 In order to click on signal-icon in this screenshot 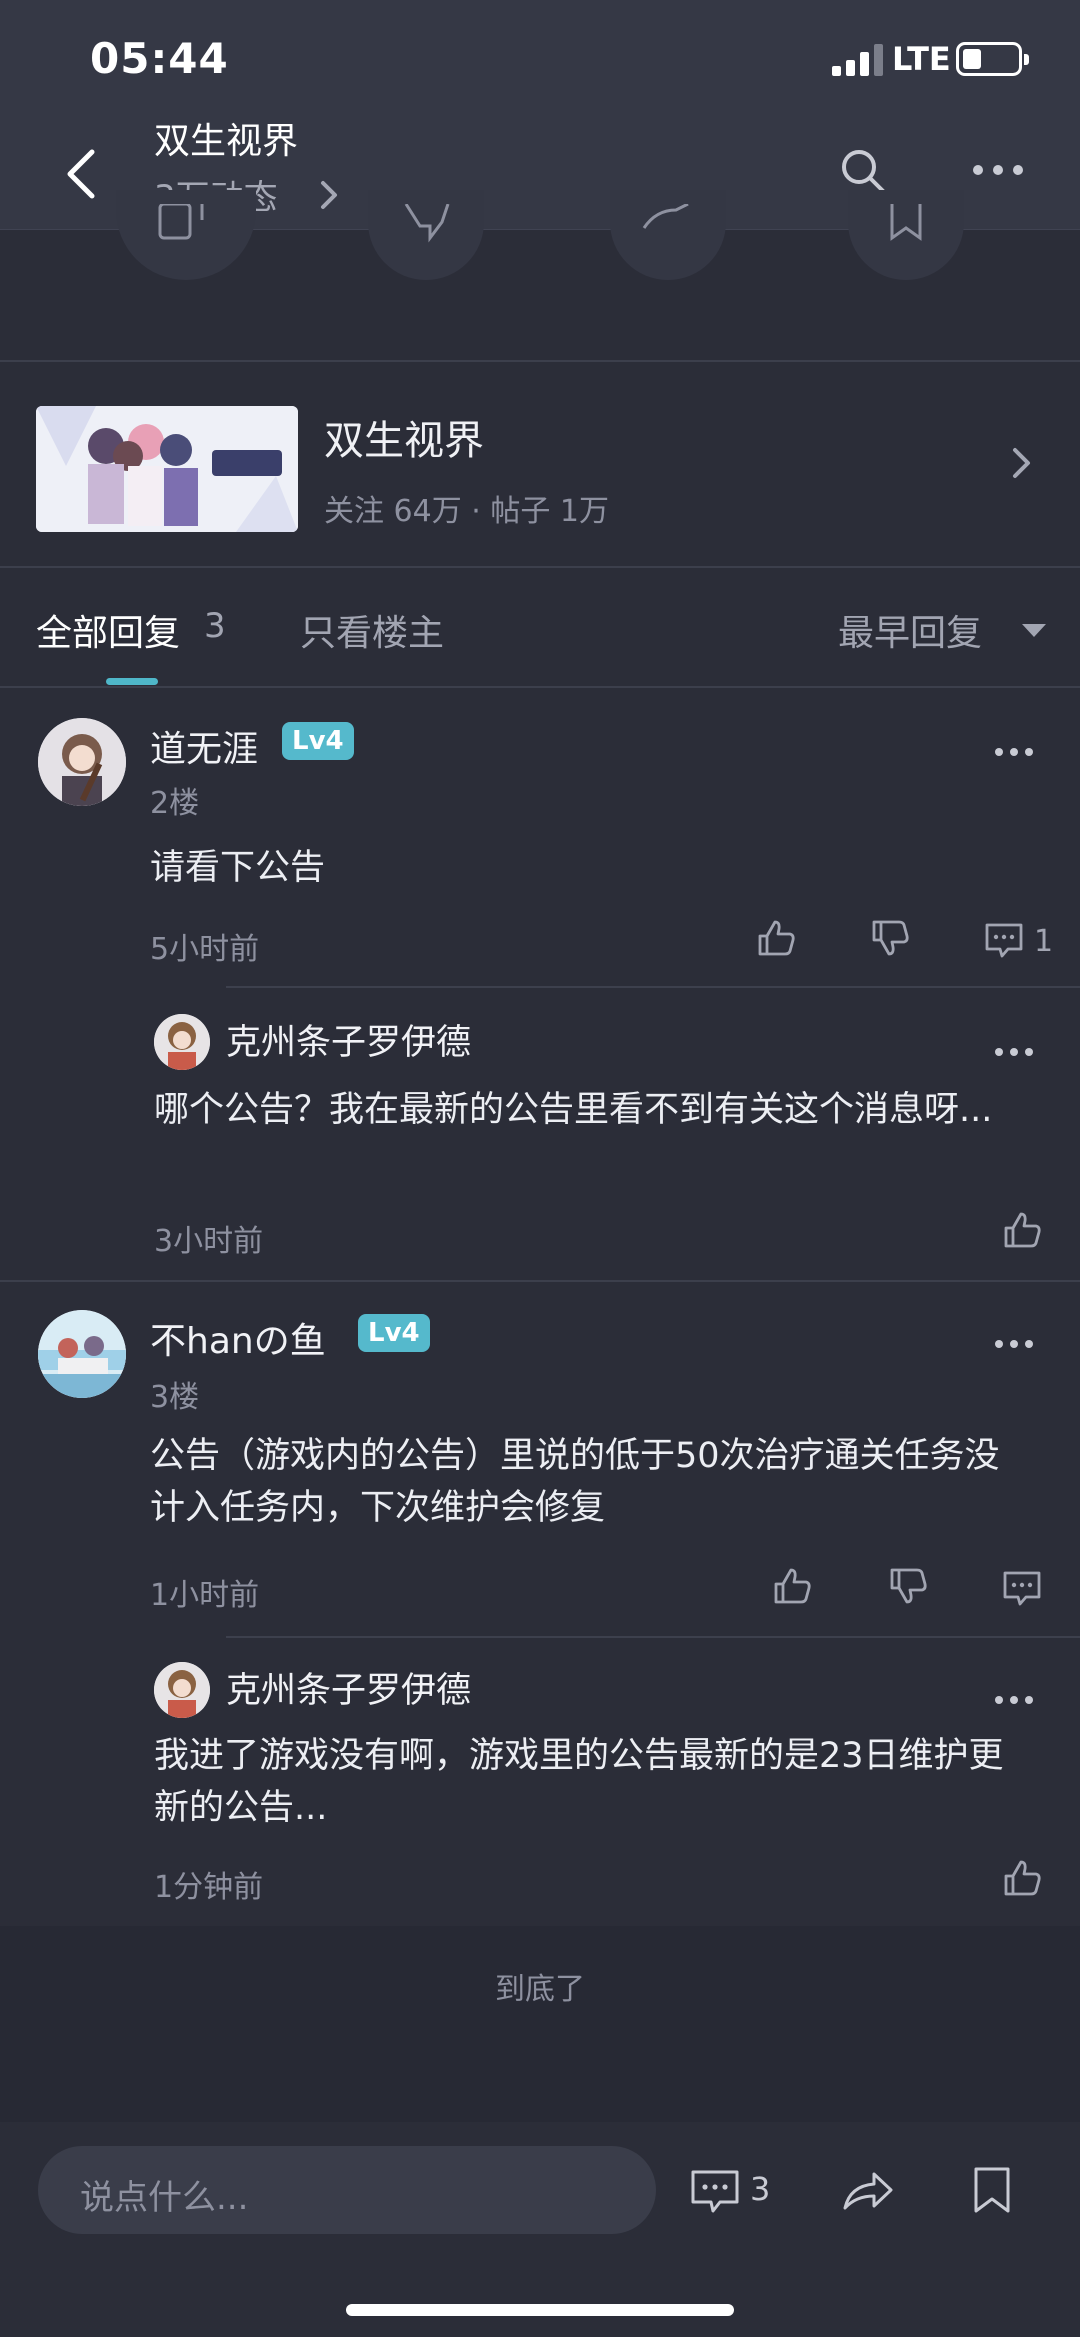, I will do `click(857, 60)`.